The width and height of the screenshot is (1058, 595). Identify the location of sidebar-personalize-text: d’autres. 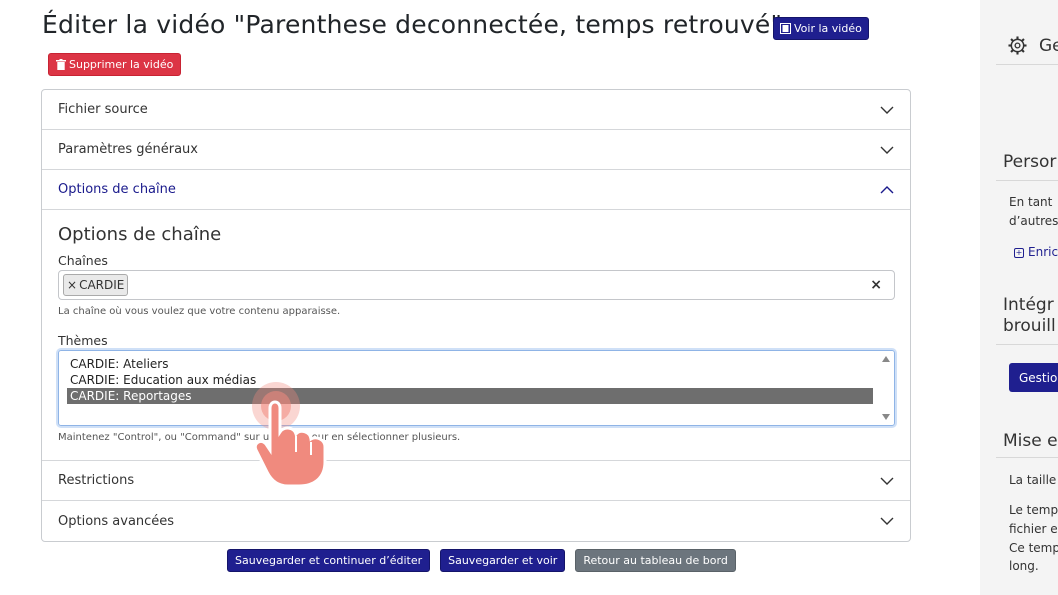
(1033, 221).